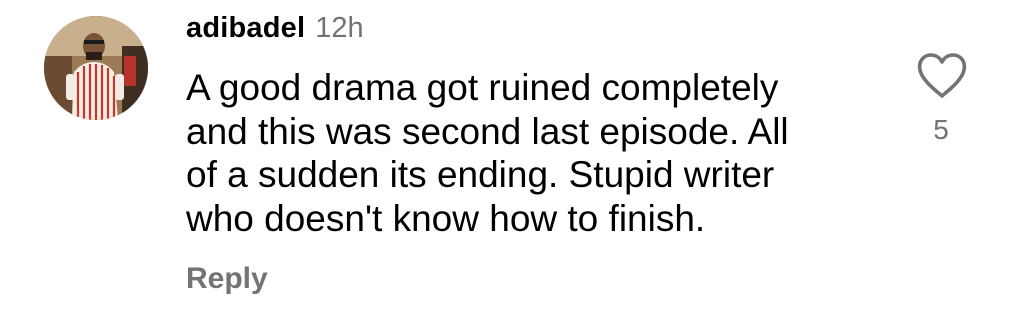 This screenshot has width=1024, height=325. Describe the element at coordinates (482, 87) in the screenshot. I see `comment-text-line: A good drama got ruined completely` at that location.